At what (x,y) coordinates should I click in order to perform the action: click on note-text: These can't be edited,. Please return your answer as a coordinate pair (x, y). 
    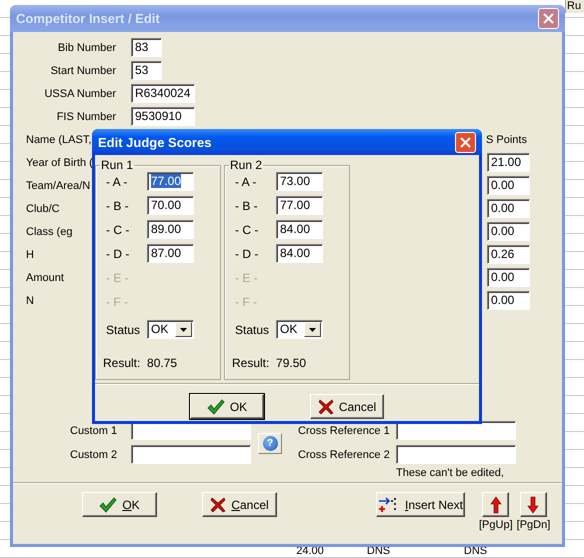
    Looking at the image, I should click on (450, 473).